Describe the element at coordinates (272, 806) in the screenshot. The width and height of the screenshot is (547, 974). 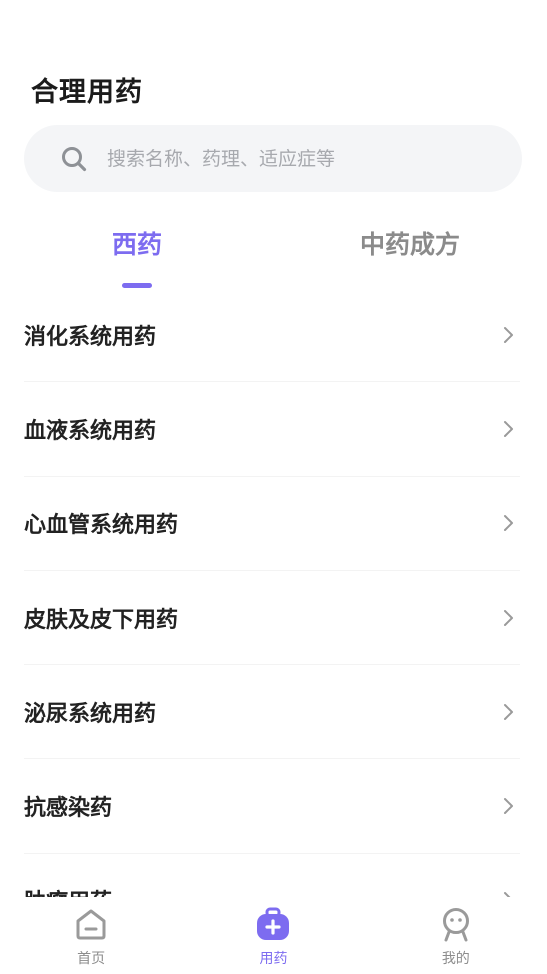
I see `list-item: 抗感染药` at that location.